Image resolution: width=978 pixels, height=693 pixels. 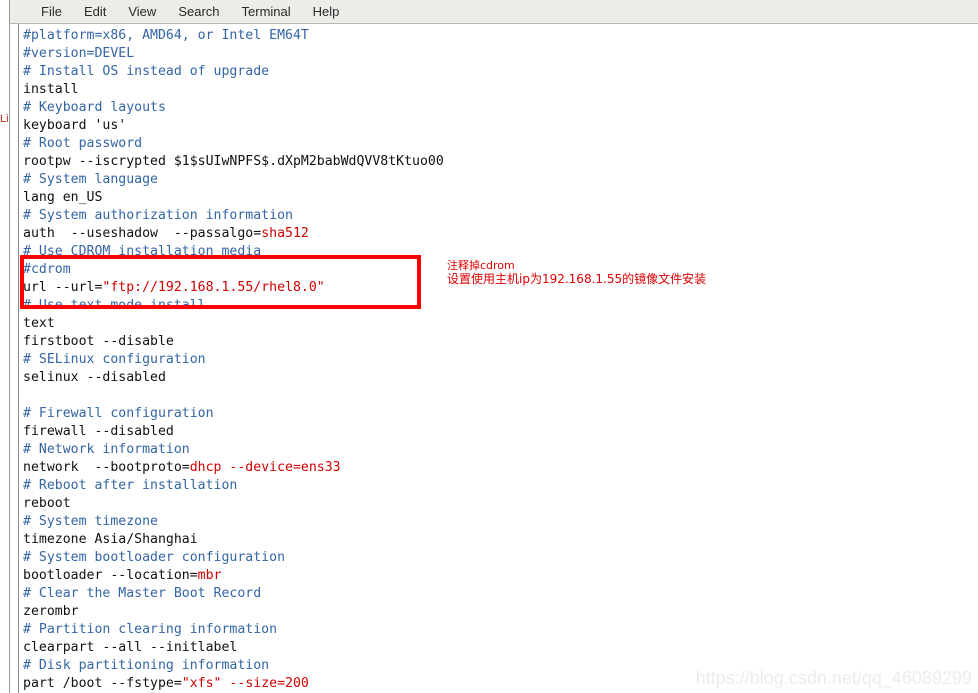 What do you see at coordinates (198, 11) in the screenshot?
I see `menu-item-search: Search` at bounding box center [198, 11].